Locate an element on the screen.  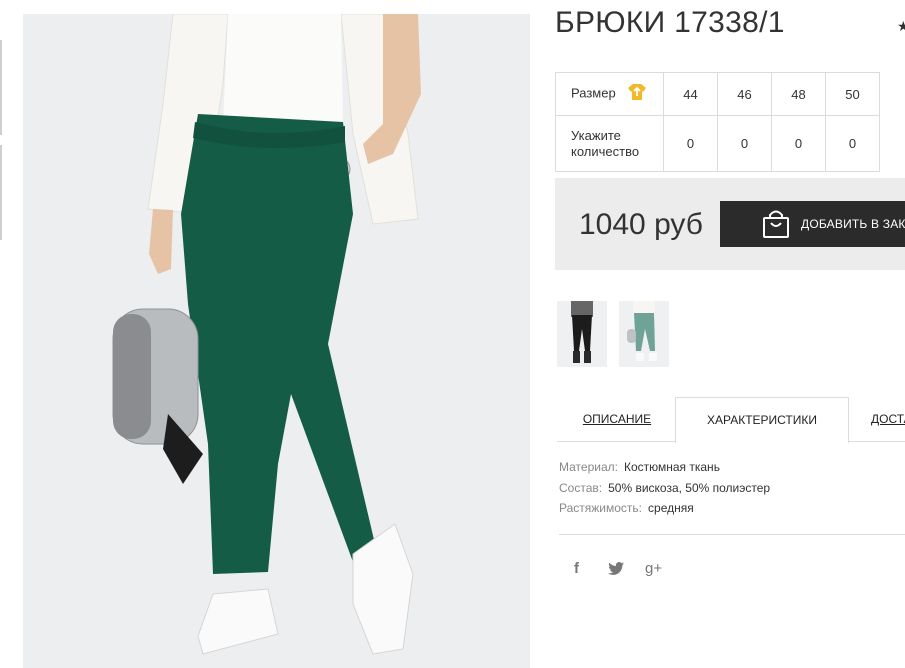
size-label-cell: Размер is located at coordinates (609, 94).